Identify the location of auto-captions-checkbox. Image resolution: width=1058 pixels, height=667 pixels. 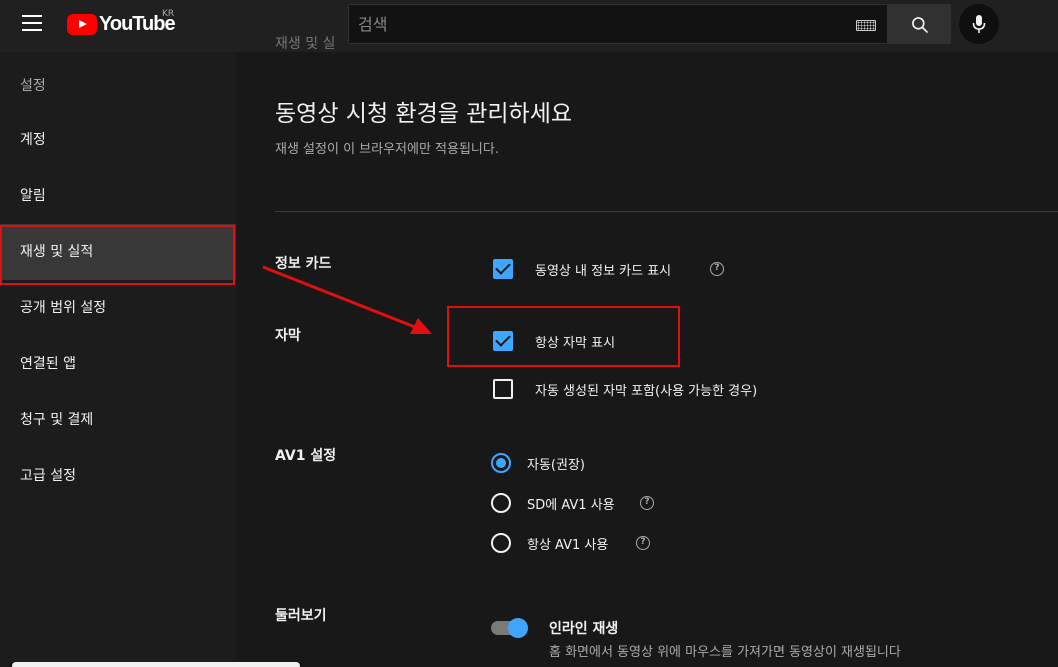
(503, 389).